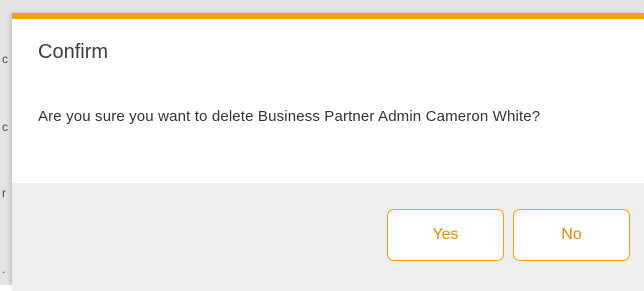 The image size is (644, 291). What do you see at coordinates (73, 52) in the screenshot?
I see `dialog-title: Confirm` at bounding box center [73, 52].